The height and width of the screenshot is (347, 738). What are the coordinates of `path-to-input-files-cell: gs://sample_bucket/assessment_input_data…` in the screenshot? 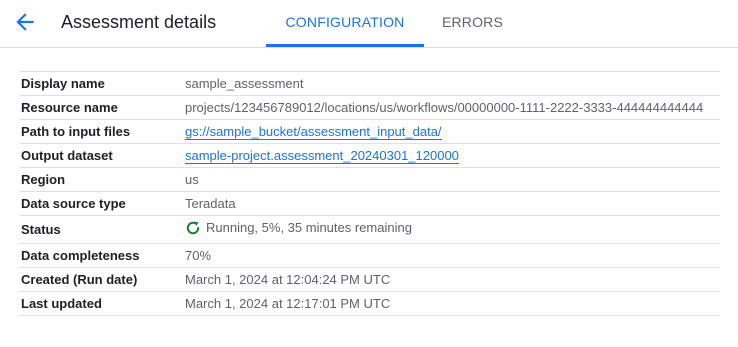 It's located at (452, 132).